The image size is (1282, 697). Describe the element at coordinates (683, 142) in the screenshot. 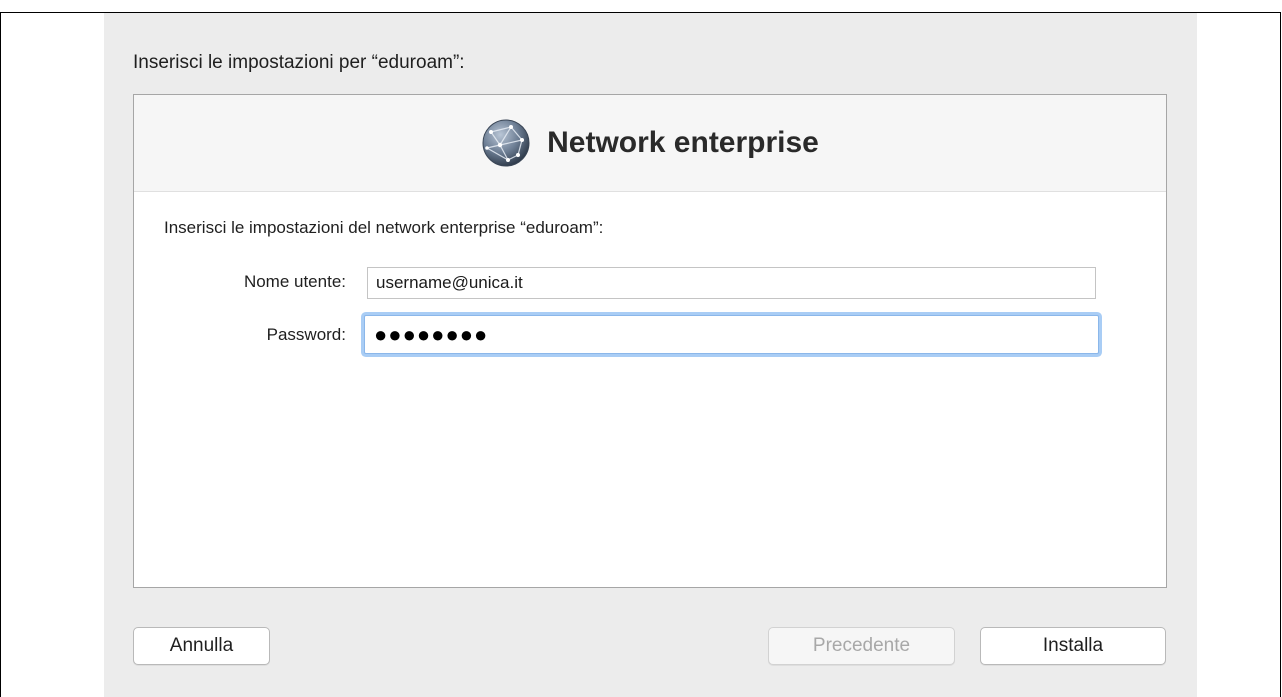

I see `panel-title: Network enterprise` at that location.